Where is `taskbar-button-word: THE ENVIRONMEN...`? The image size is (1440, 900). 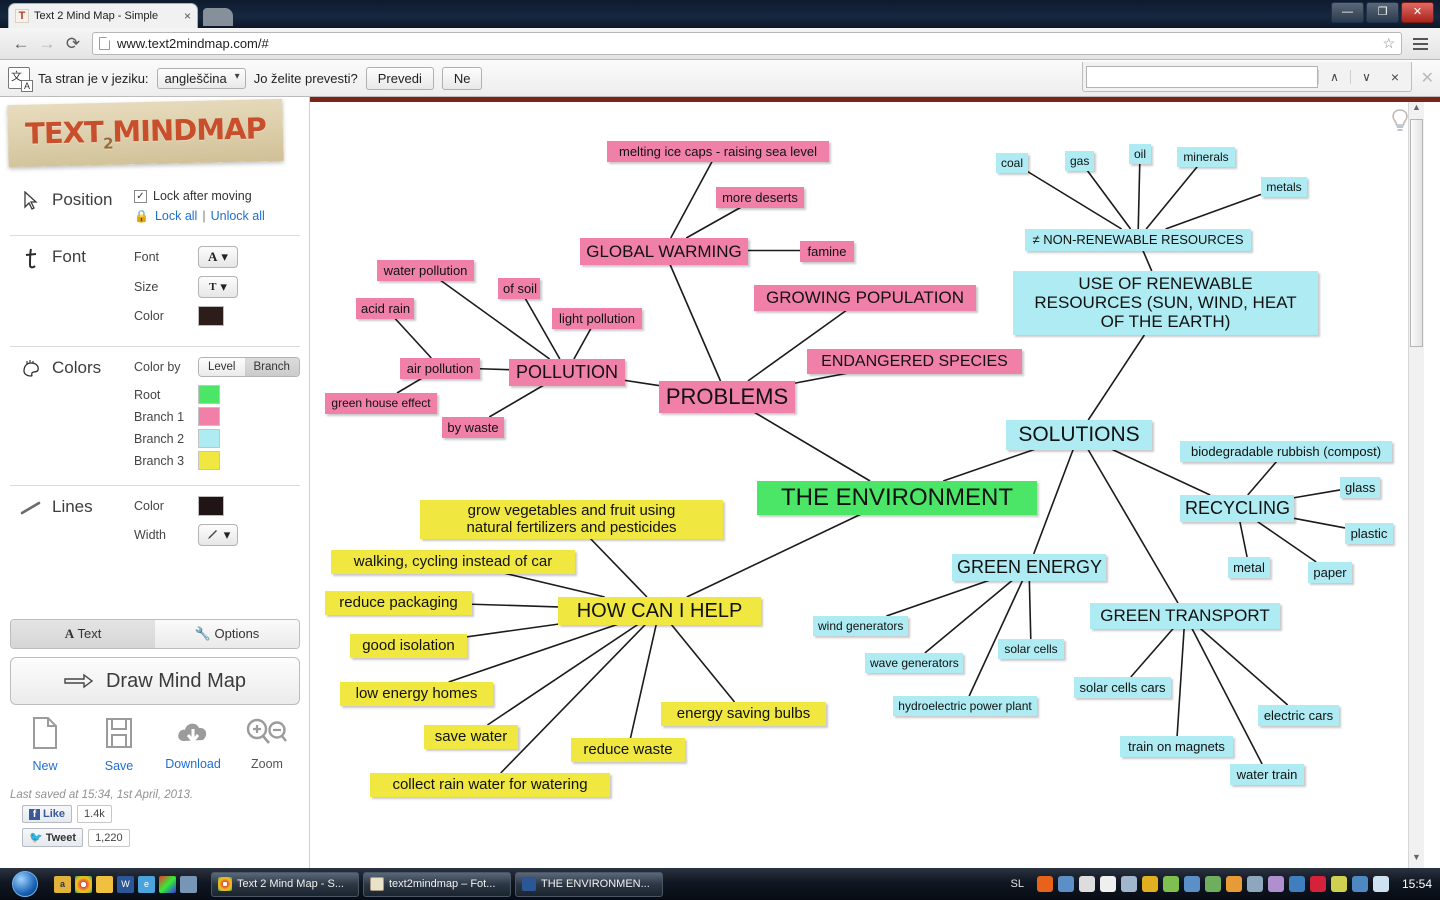
taskbar-button-word: THE ENVIRONMEN... is located at coordinates (589, 884).